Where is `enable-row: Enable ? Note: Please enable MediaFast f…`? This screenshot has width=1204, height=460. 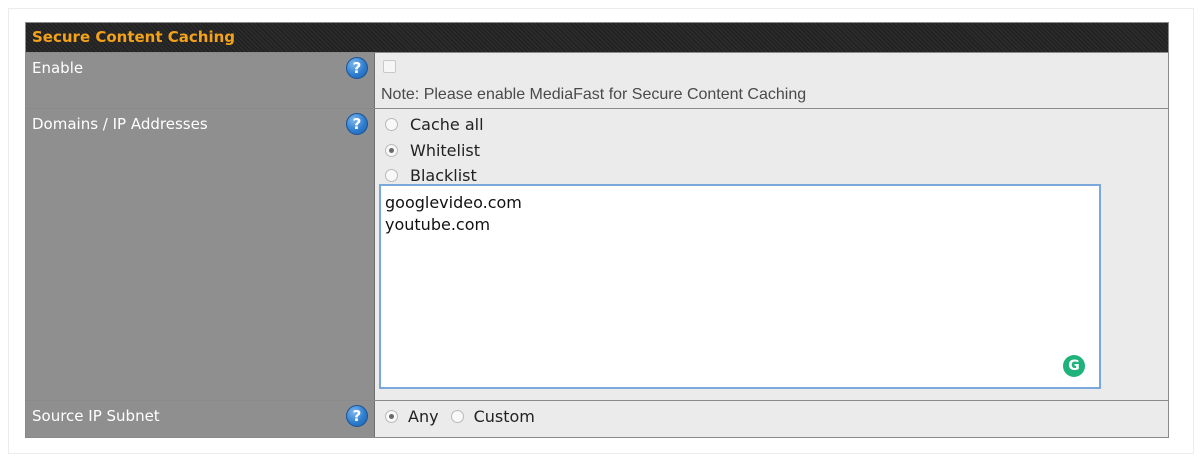 enable-row: Enable ? Note: Please enable MediaFast f… is located at coordinates (597, 80).